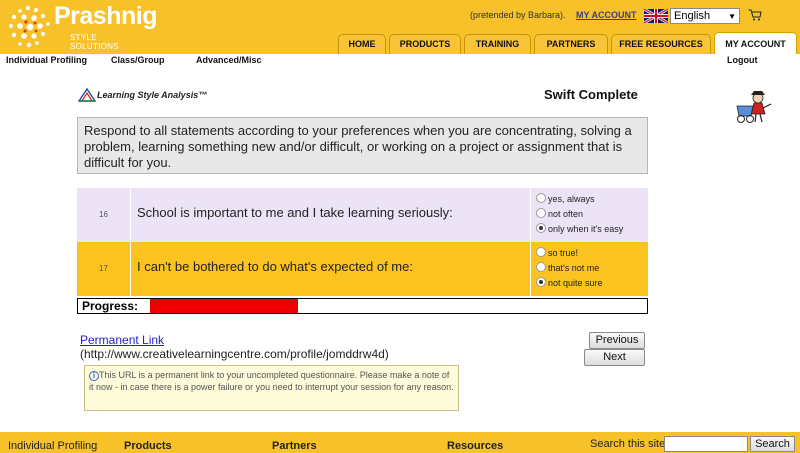 The height and width of the screenshot is (453, 800). I want to click on permanent-link: Permanent Link, so click(122, 340).